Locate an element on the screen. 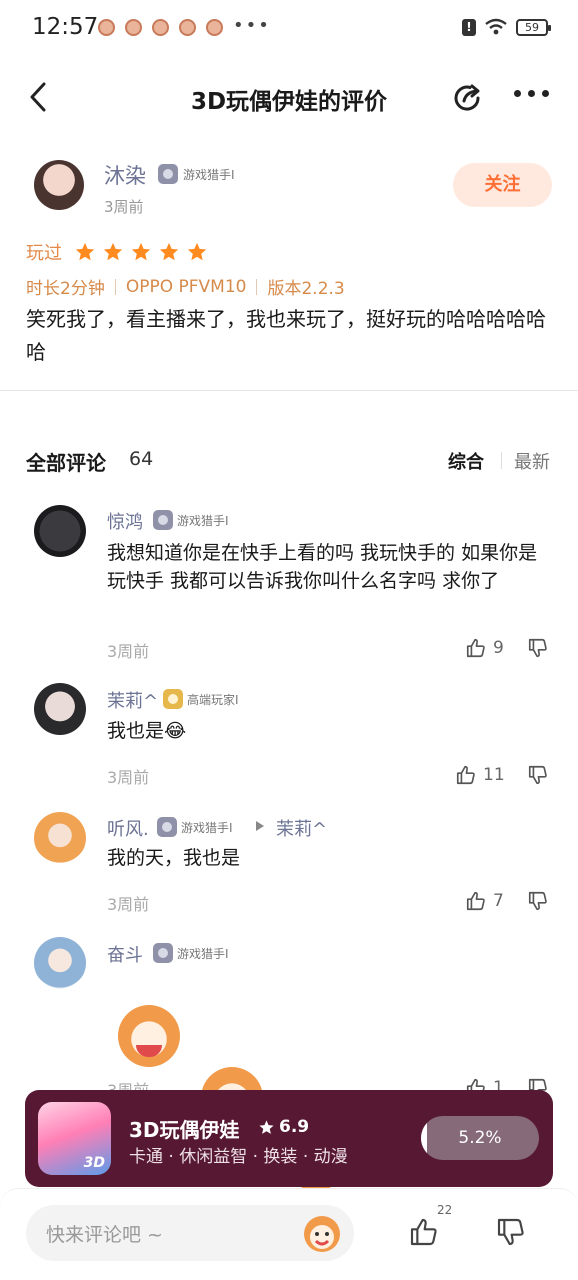  system-icons: ! 59 is located at coordinates (506, 27).